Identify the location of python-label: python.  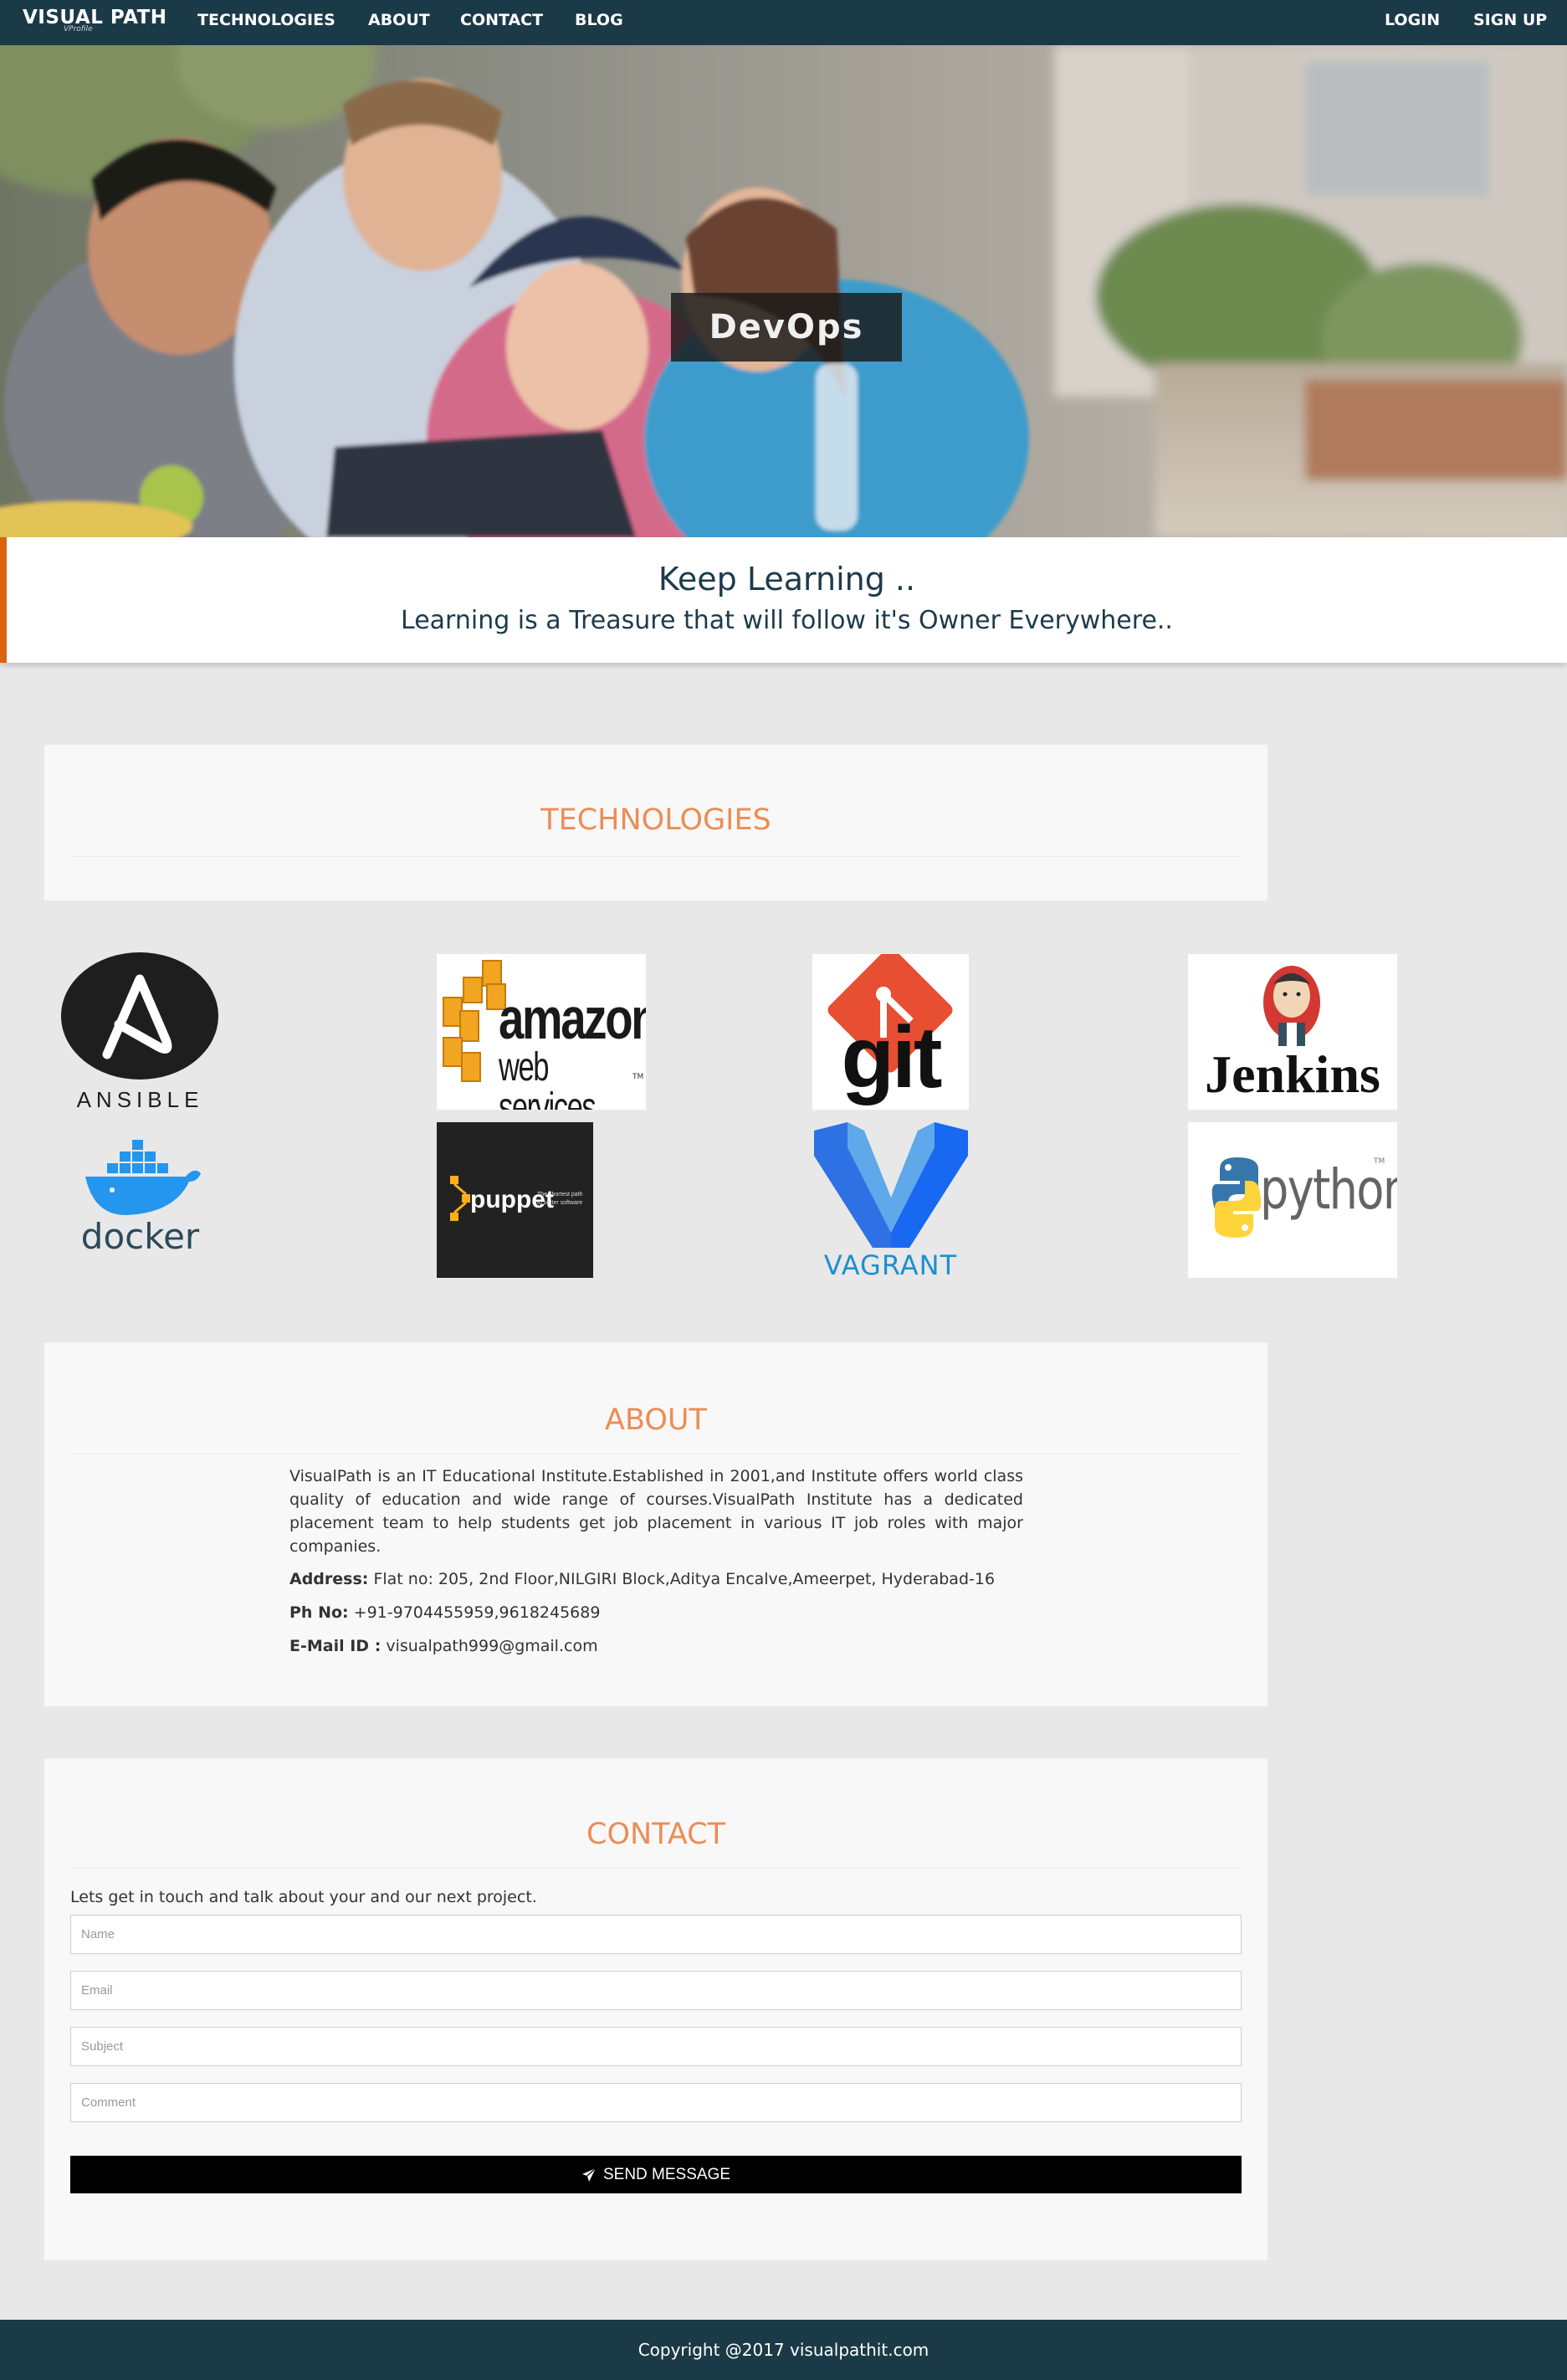
(1328, 1189).